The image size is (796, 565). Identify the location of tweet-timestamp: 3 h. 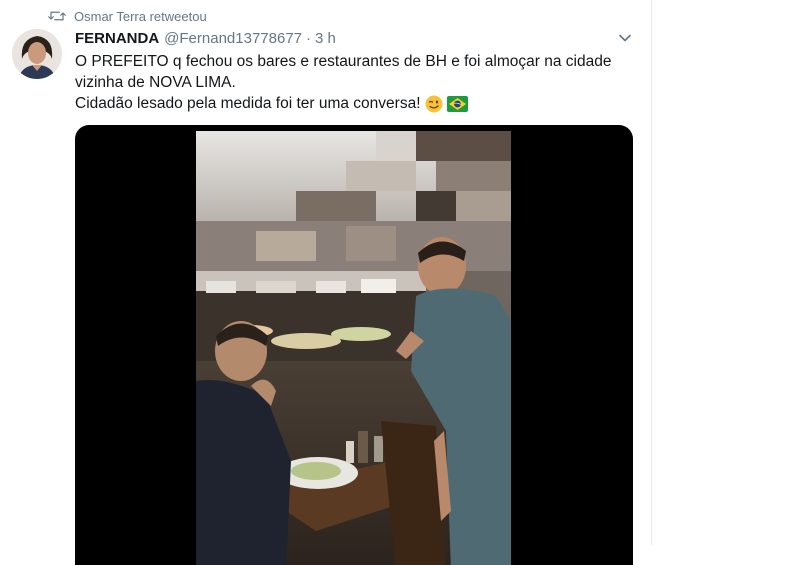
(325, 38).